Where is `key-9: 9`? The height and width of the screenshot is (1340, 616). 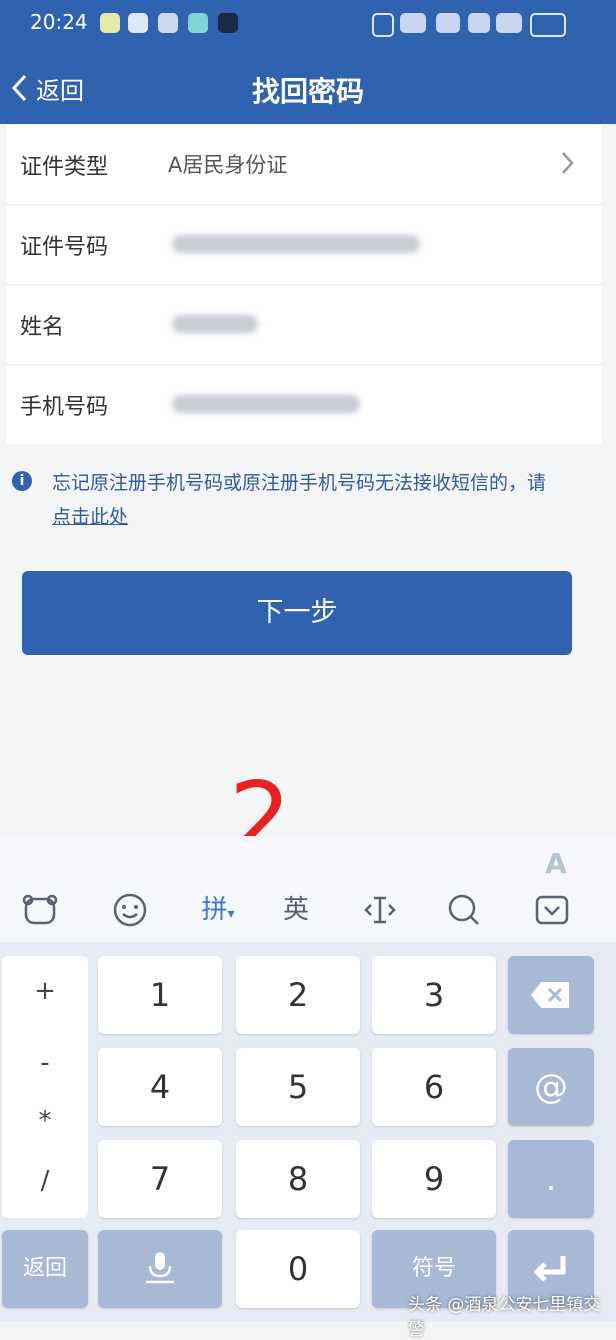
key-9: 9 is located at coordinates (434, 1179).